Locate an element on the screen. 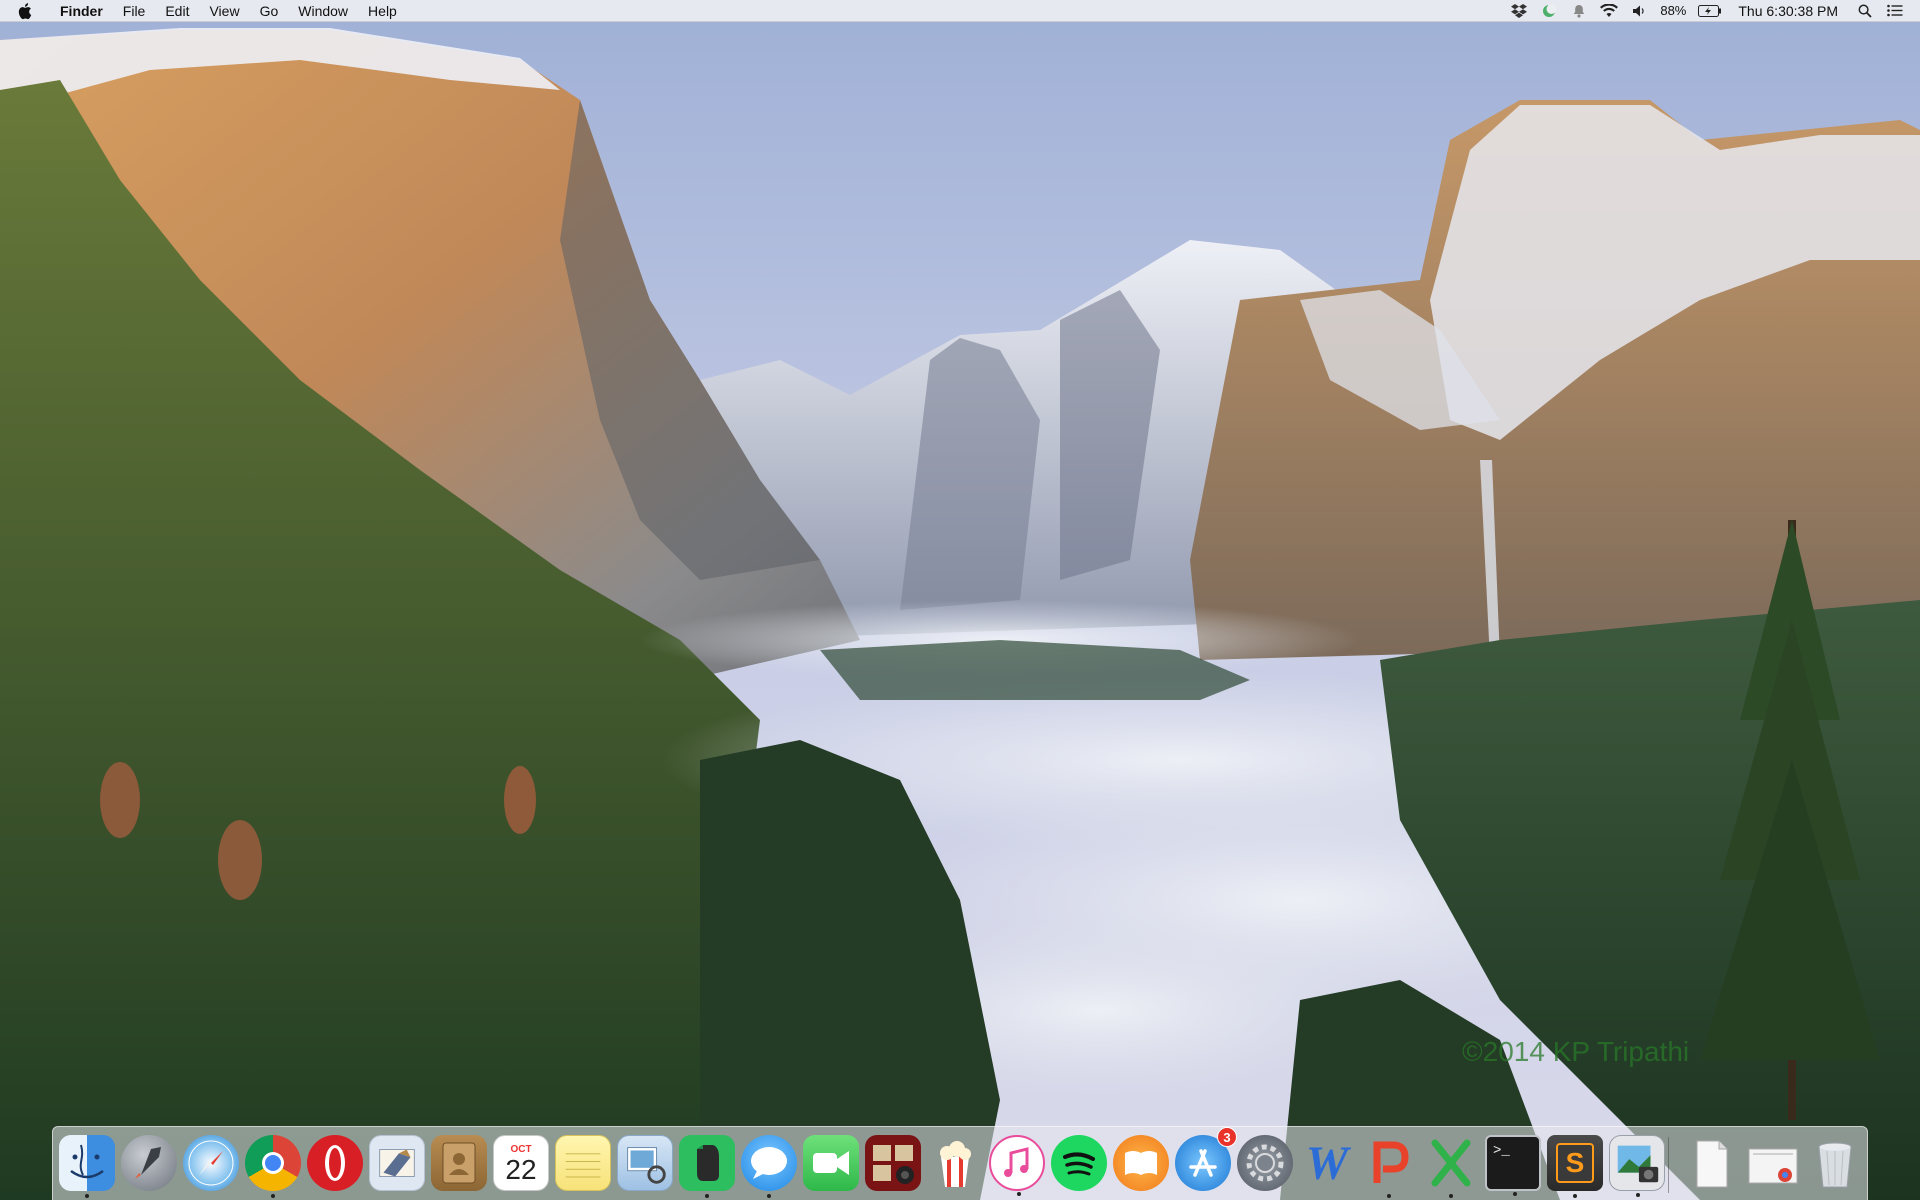  menu-file: File is located at coordinates (134, 11).